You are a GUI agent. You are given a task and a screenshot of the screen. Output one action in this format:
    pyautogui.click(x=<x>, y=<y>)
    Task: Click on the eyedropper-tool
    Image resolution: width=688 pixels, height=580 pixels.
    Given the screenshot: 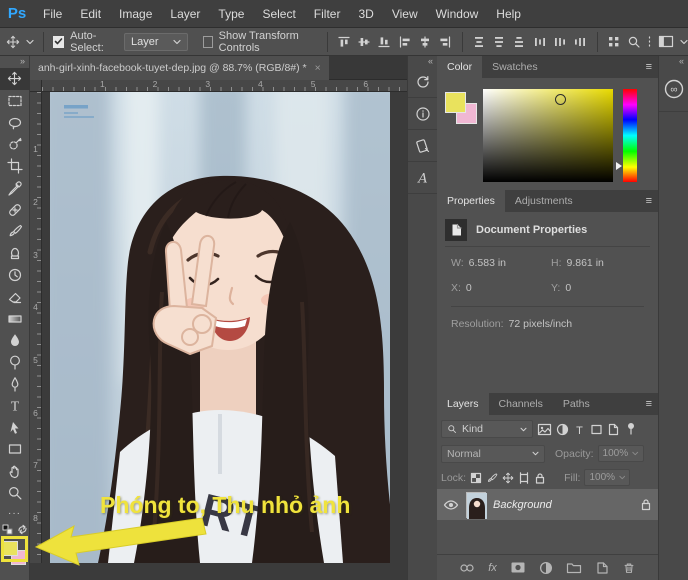 What is the action you would take?
    pyautogui.click(x=15, y=188)
    